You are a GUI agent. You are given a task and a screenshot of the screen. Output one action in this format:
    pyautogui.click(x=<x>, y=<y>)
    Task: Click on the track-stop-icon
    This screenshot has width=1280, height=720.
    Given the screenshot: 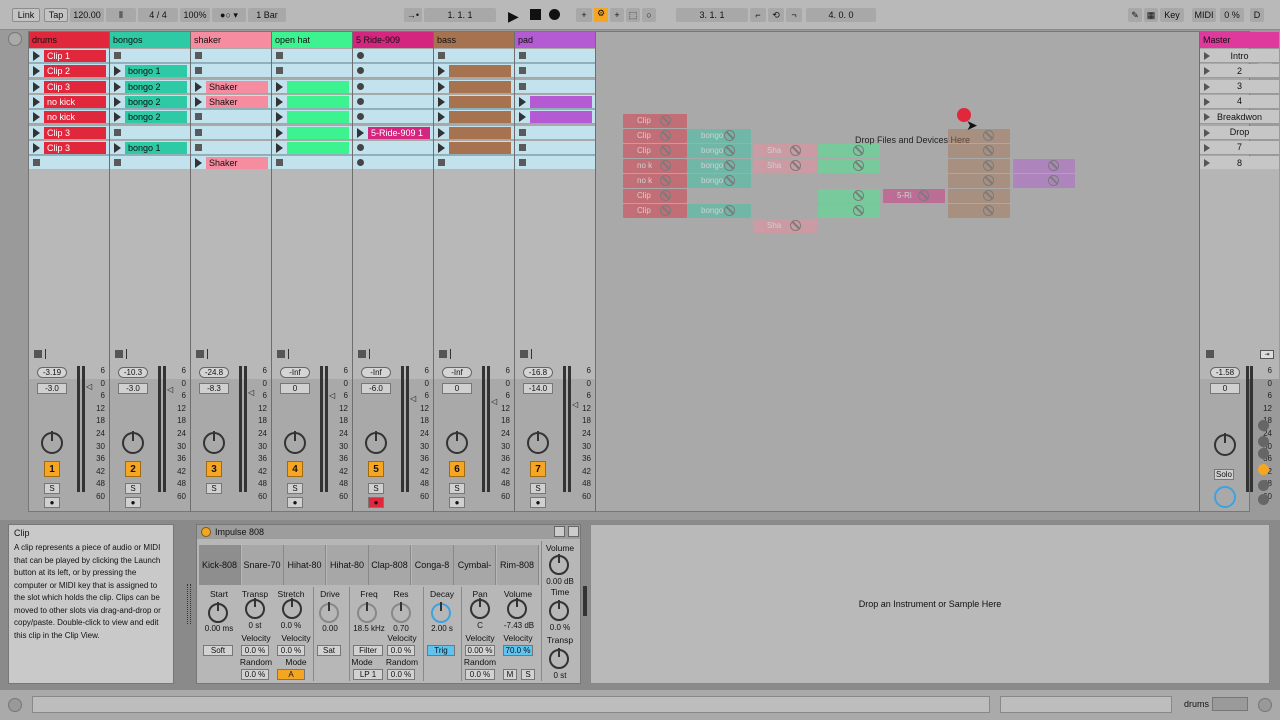 What is the action you would take?
    pyautogui.click(x=281, y=354)
    